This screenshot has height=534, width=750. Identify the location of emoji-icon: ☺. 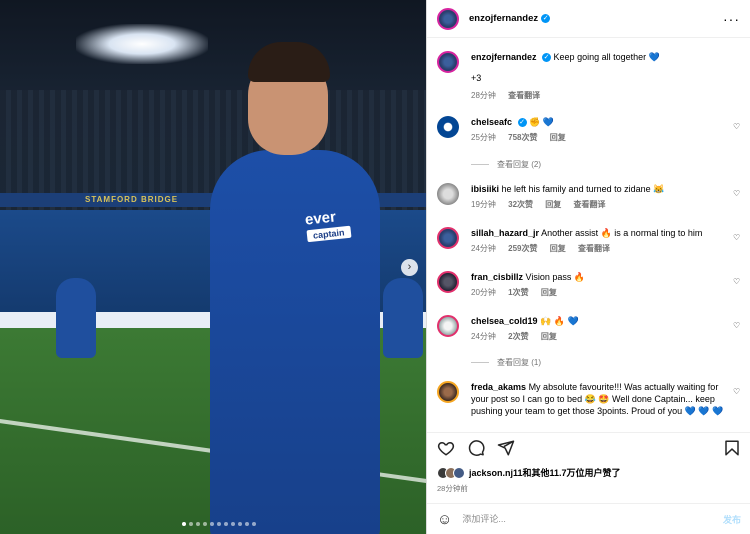
(444, 519).